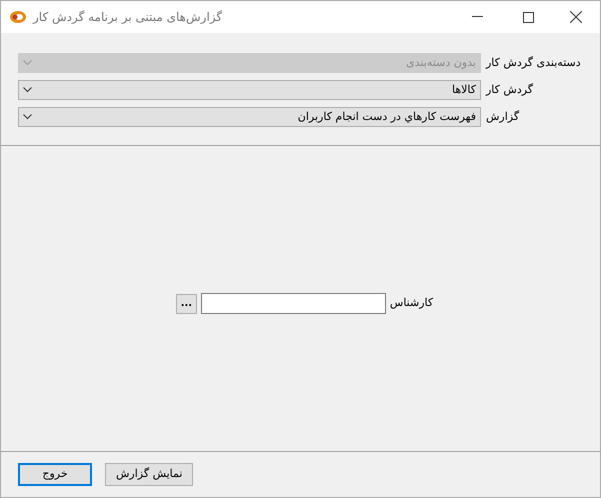 The width and height of the screenshot is (601, 498). Describe the element at coordinates (533, 62) in the screenshot. I see `field-label: دسته‌بندی گردش کار` at that location.